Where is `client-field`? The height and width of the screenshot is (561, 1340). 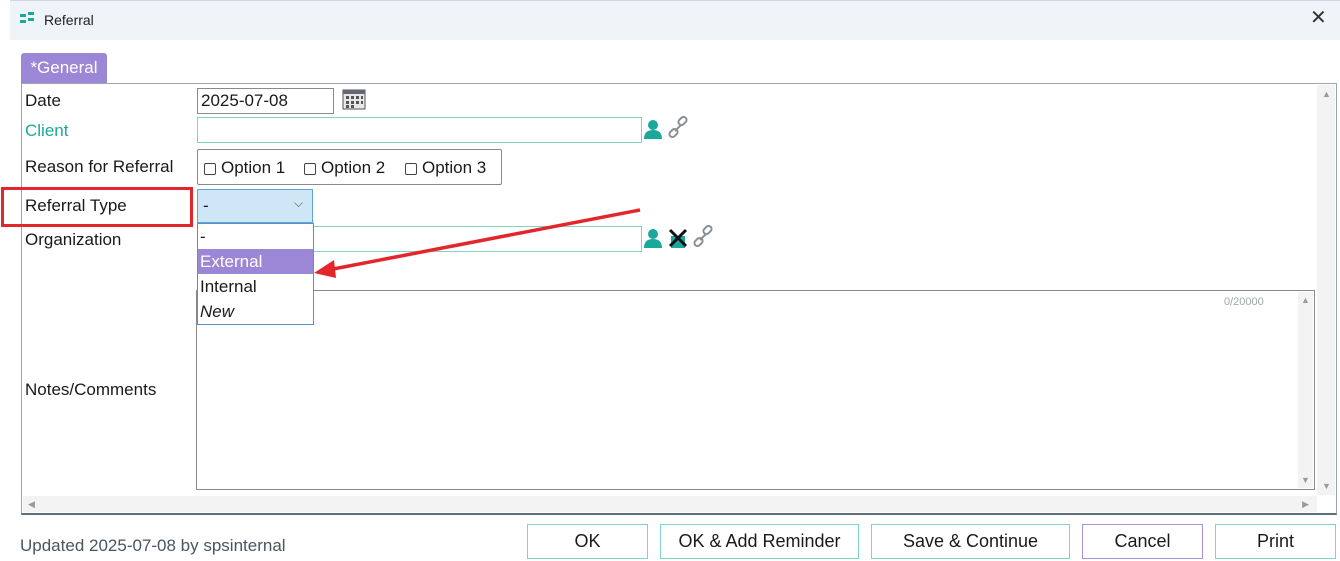
client-field is located at coordinates (419, 130).